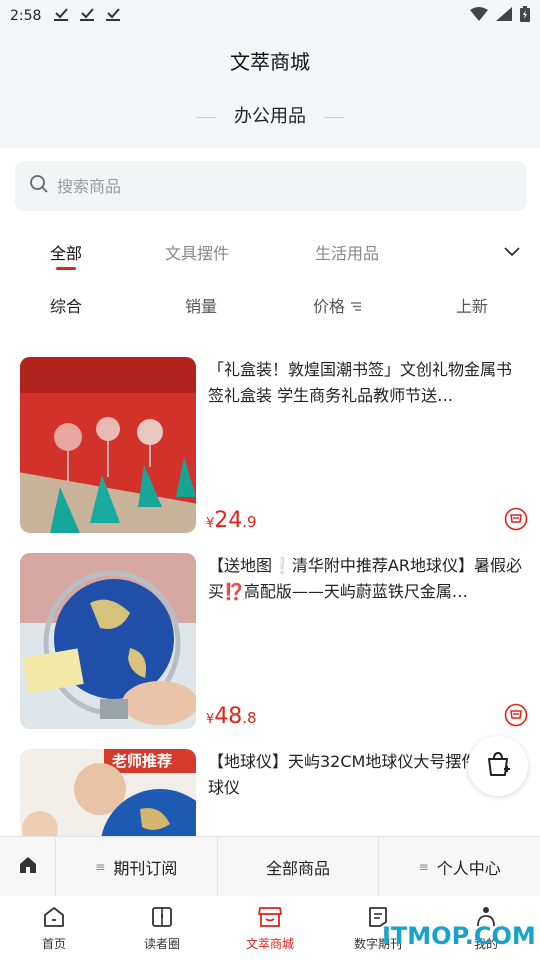 Image resolution: width=540 pixels, height=960 pixels. I want to click on cart-float-button, so click(498, 766).